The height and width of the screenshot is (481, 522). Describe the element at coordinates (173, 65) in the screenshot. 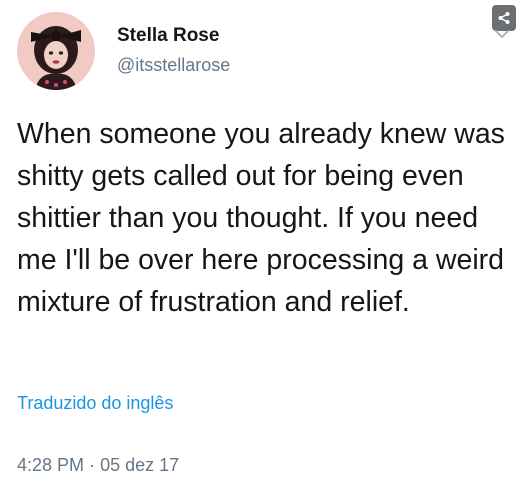

I see `user-handle: @itsstellarose` at that location.